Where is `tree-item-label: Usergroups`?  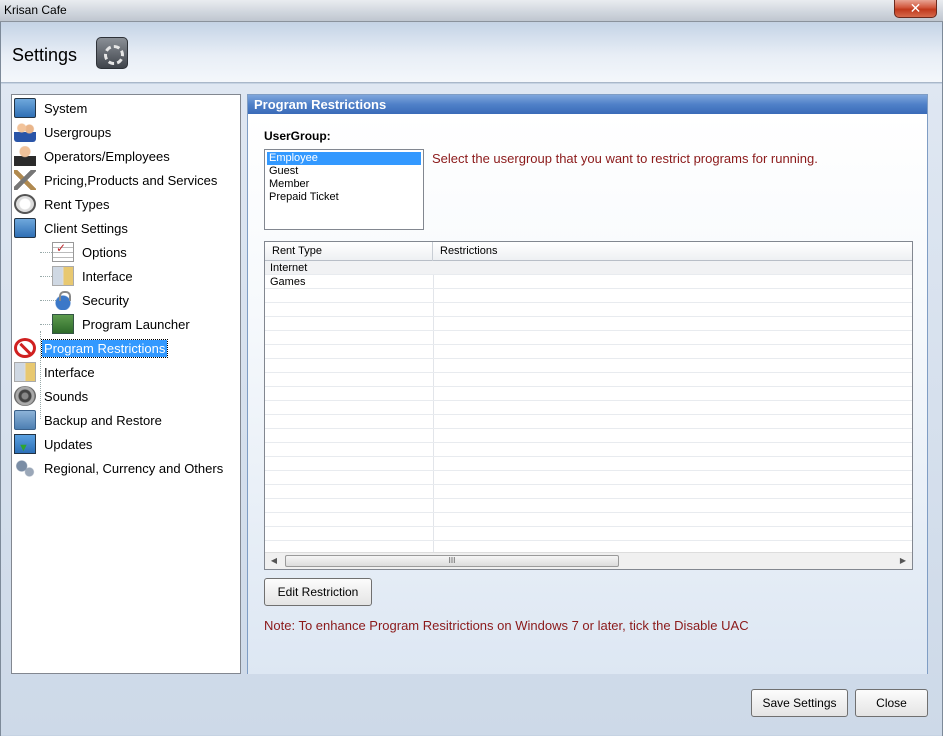 tree-item-label: Usergroups is located at coordinates (78, 132).